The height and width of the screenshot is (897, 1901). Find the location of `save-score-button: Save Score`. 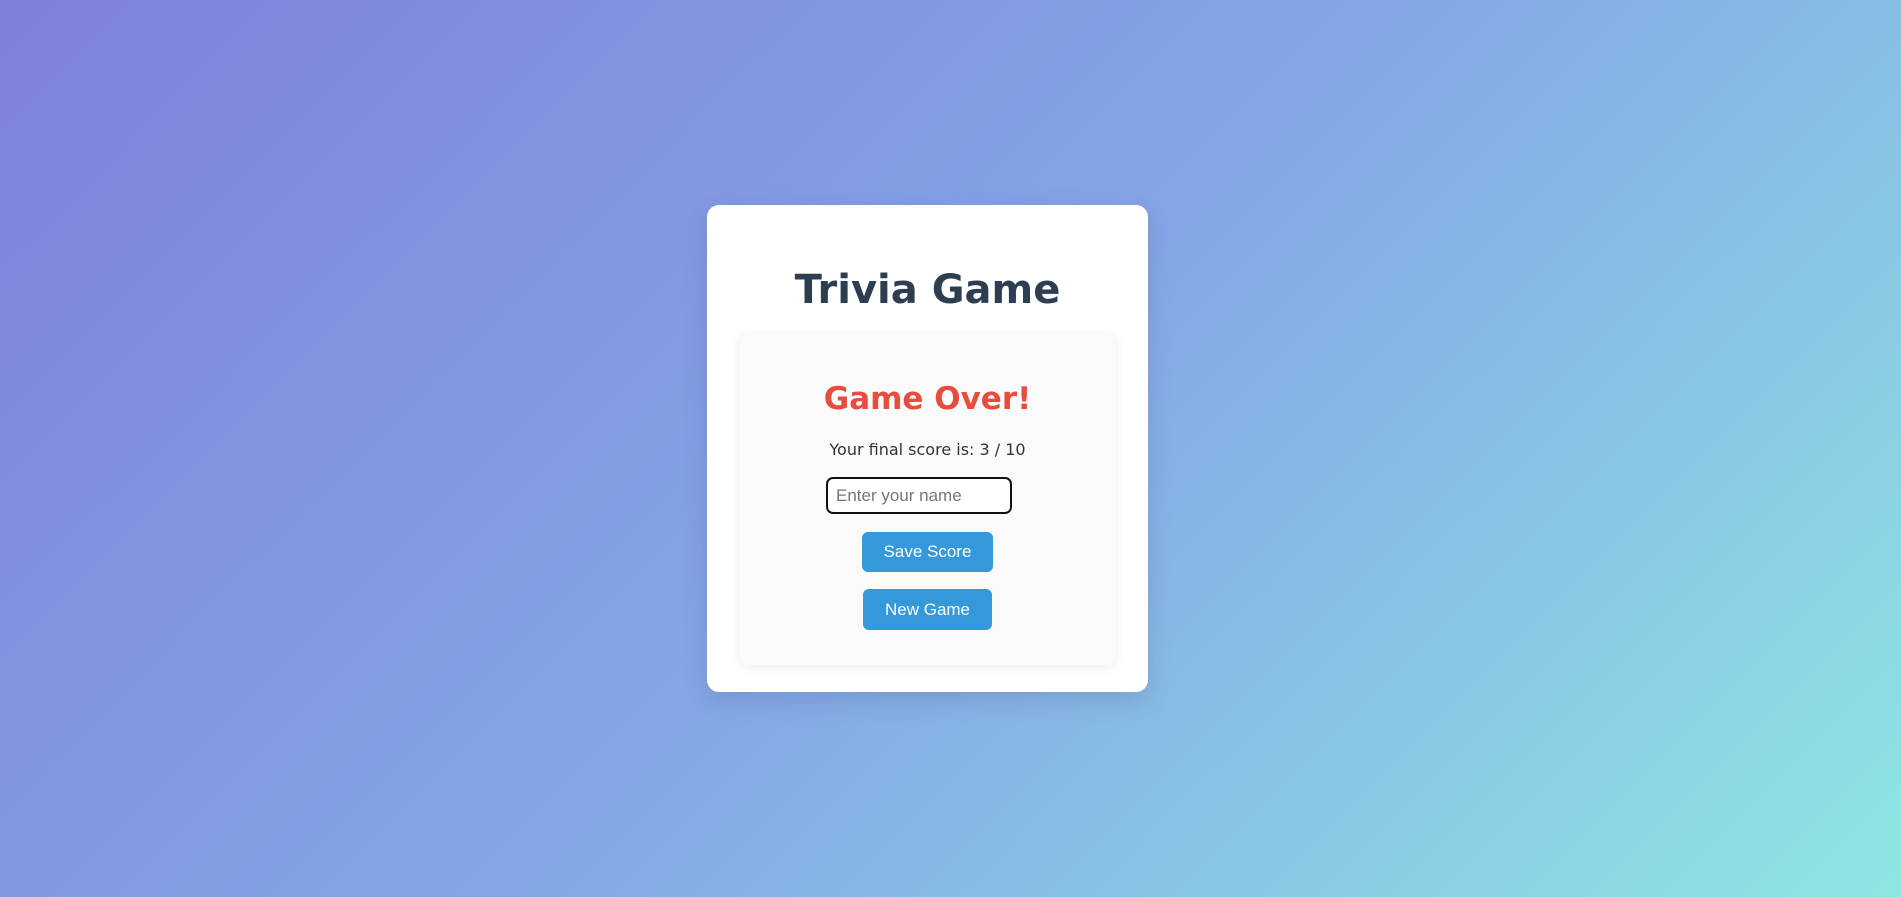

save-score-button: Save Score is located at coordinates (927, 552).